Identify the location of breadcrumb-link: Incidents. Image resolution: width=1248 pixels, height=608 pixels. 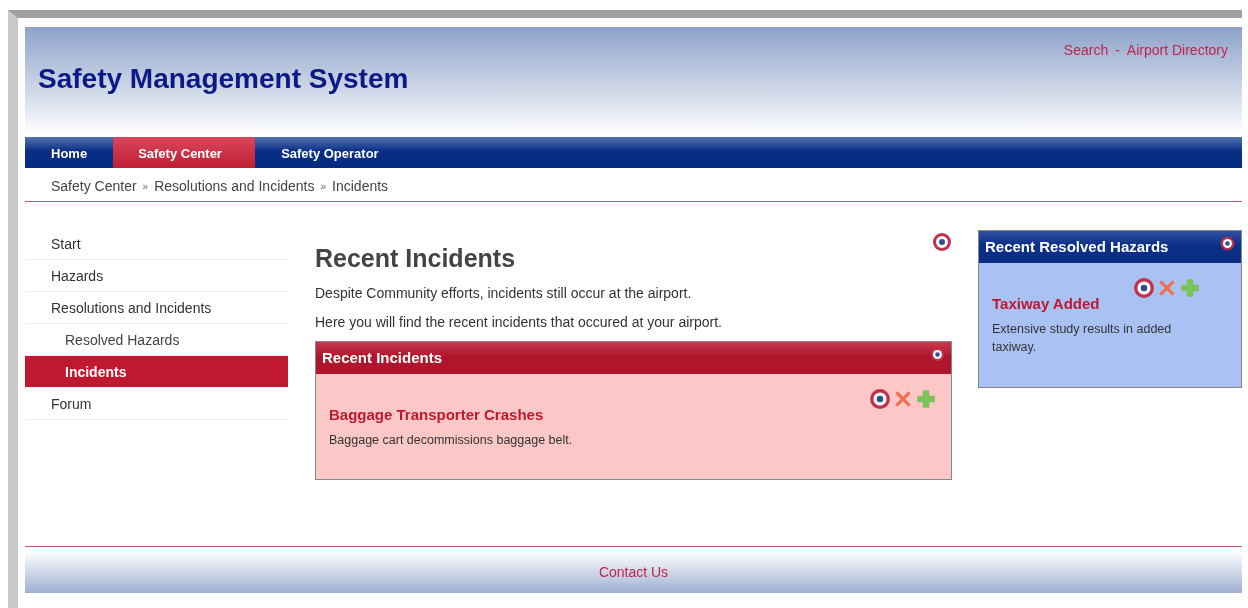
(360, 184).